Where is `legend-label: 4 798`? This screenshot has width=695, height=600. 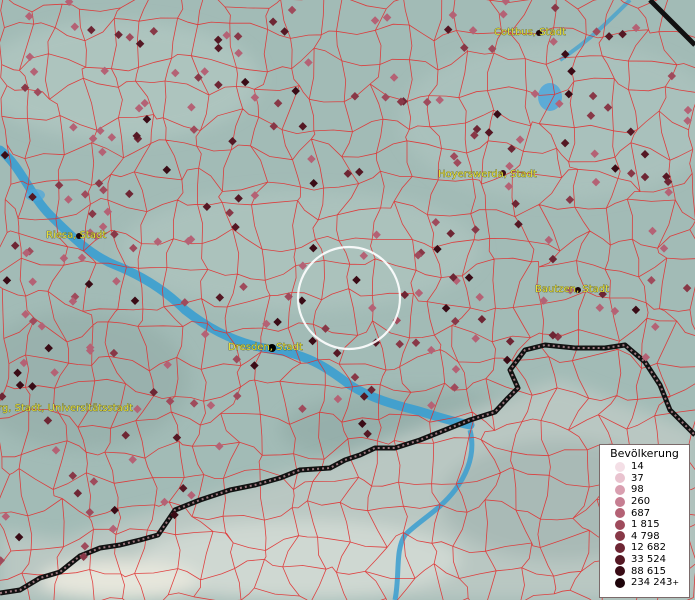
legend-label: 4 798 is located at coordinates (645, 536).